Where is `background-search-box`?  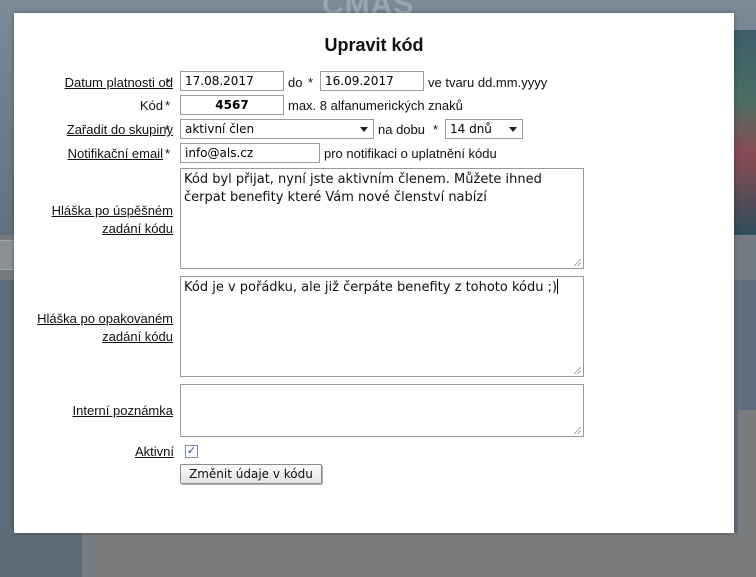
background-search-box is located at coordinates (7, 255).